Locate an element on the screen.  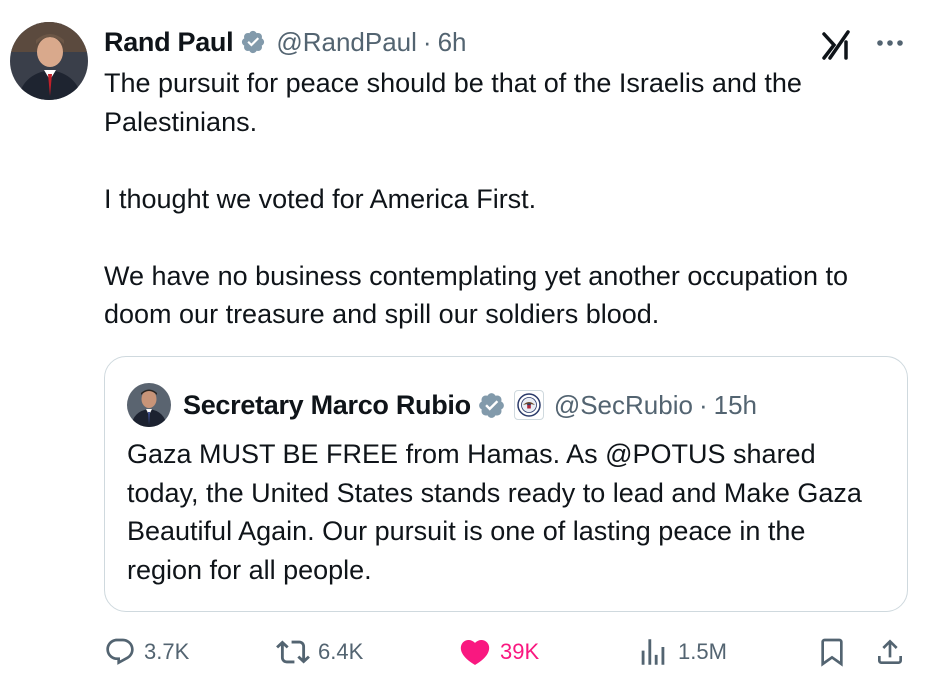
tweet-time: 6h is located at coordinates (452, 42).